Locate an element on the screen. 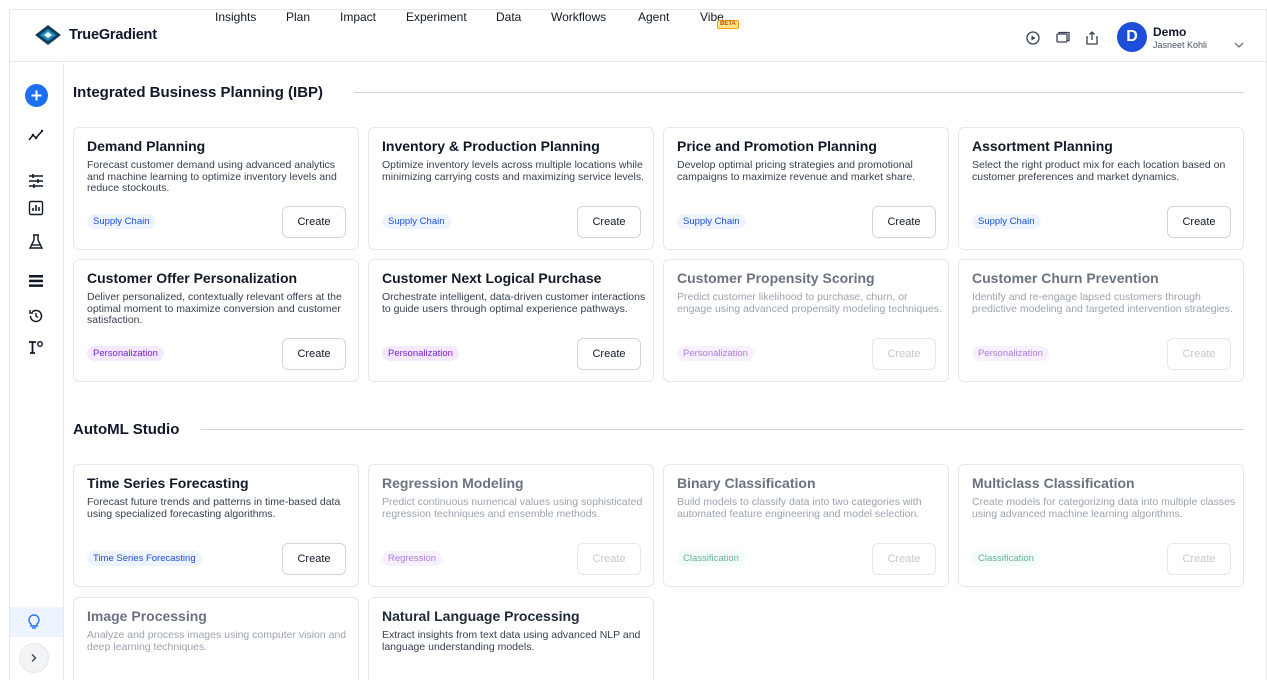 Image resolution: width=1267 pixels, height=680 pixels. nav-data: Data is located at coordinates (508, 17).